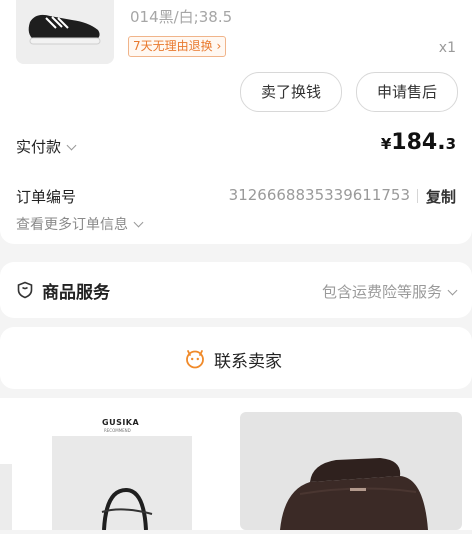 The height and width of the screenshot is (534, 472). I want to click on sneaker-image, so click(65, 32).